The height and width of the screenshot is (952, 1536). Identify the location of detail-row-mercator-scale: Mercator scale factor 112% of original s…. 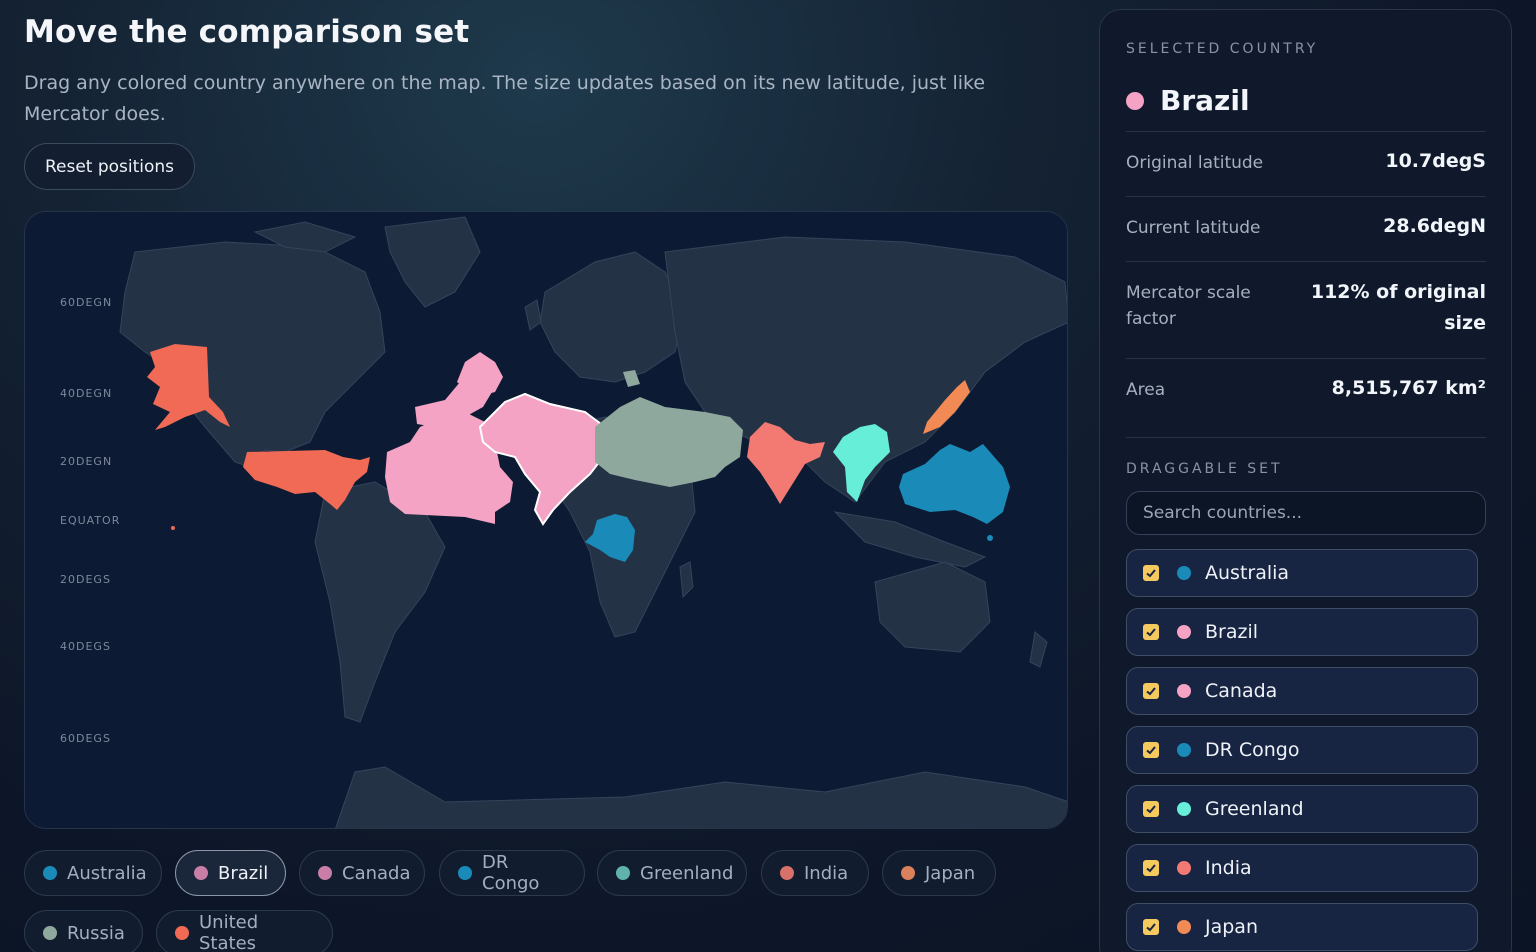
(1306, 309).